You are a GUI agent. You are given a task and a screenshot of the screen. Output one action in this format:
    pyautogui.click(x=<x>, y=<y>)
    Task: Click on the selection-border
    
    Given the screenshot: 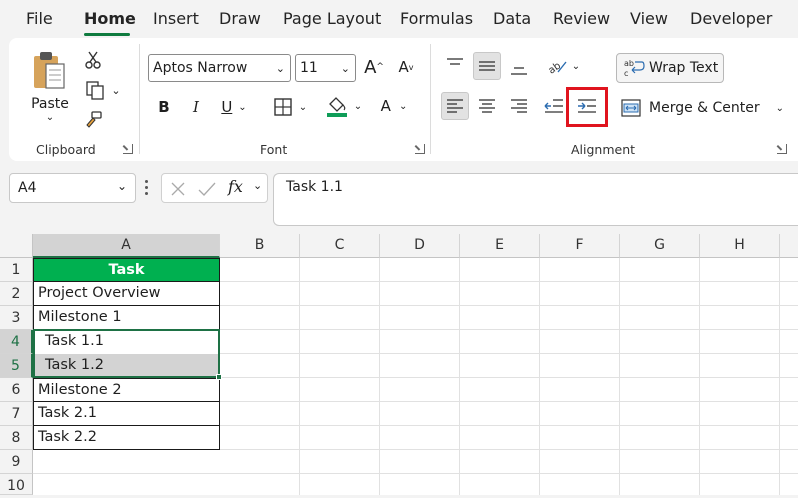 What is the action you would take?
    pyautogui.click(x=126, y=353)
    